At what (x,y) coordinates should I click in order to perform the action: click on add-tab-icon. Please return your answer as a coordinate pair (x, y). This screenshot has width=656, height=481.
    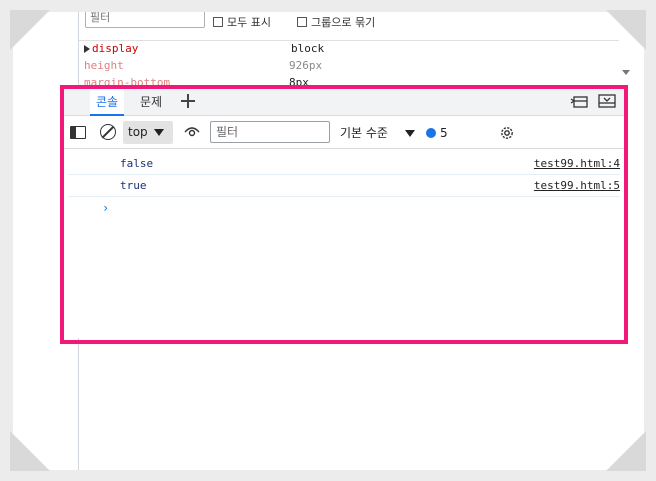
    Looking at the image, I should click on (188, 101).